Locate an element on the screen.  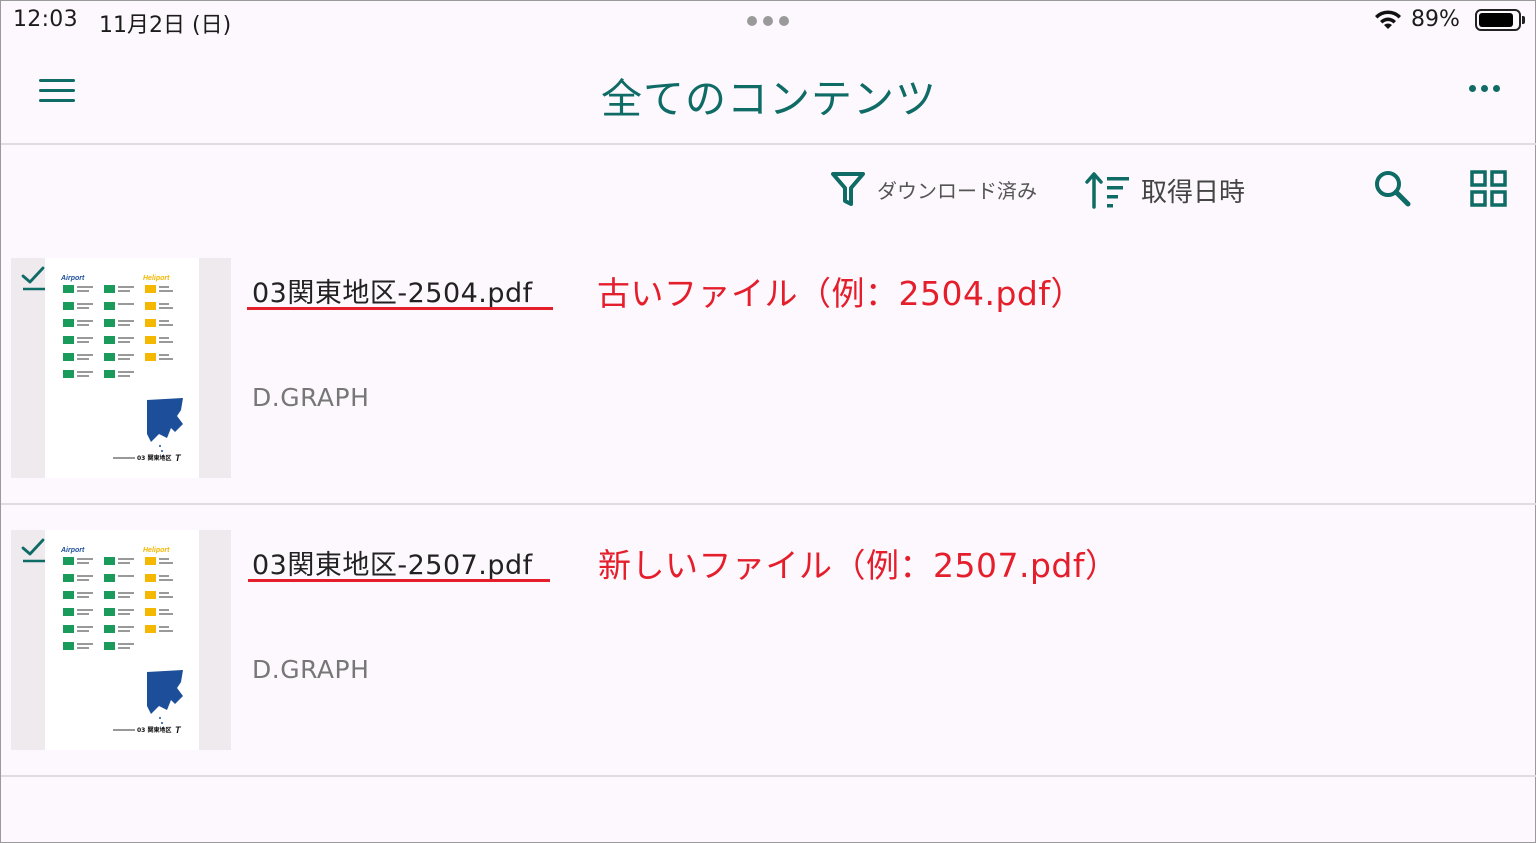
multitasking-dots-icon is located at coordinates (768, 21).